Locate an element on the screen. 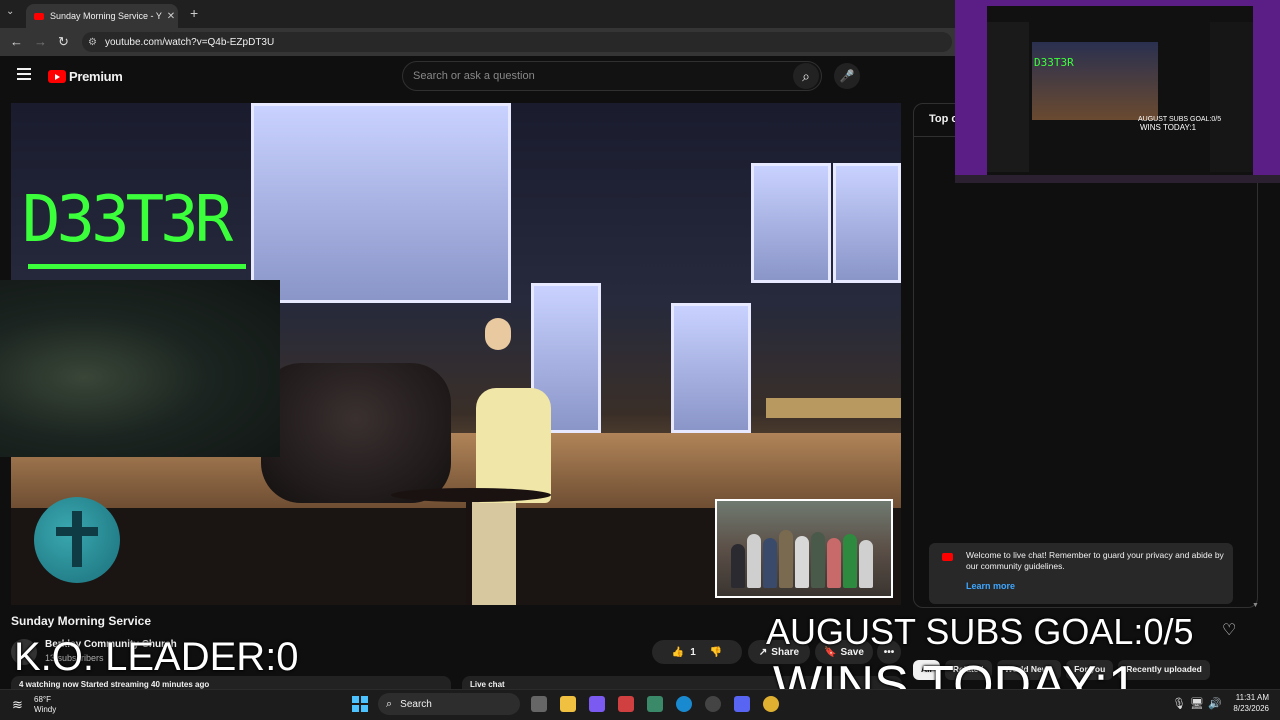  stream-preview-video is located at coordinates (1095, 81).